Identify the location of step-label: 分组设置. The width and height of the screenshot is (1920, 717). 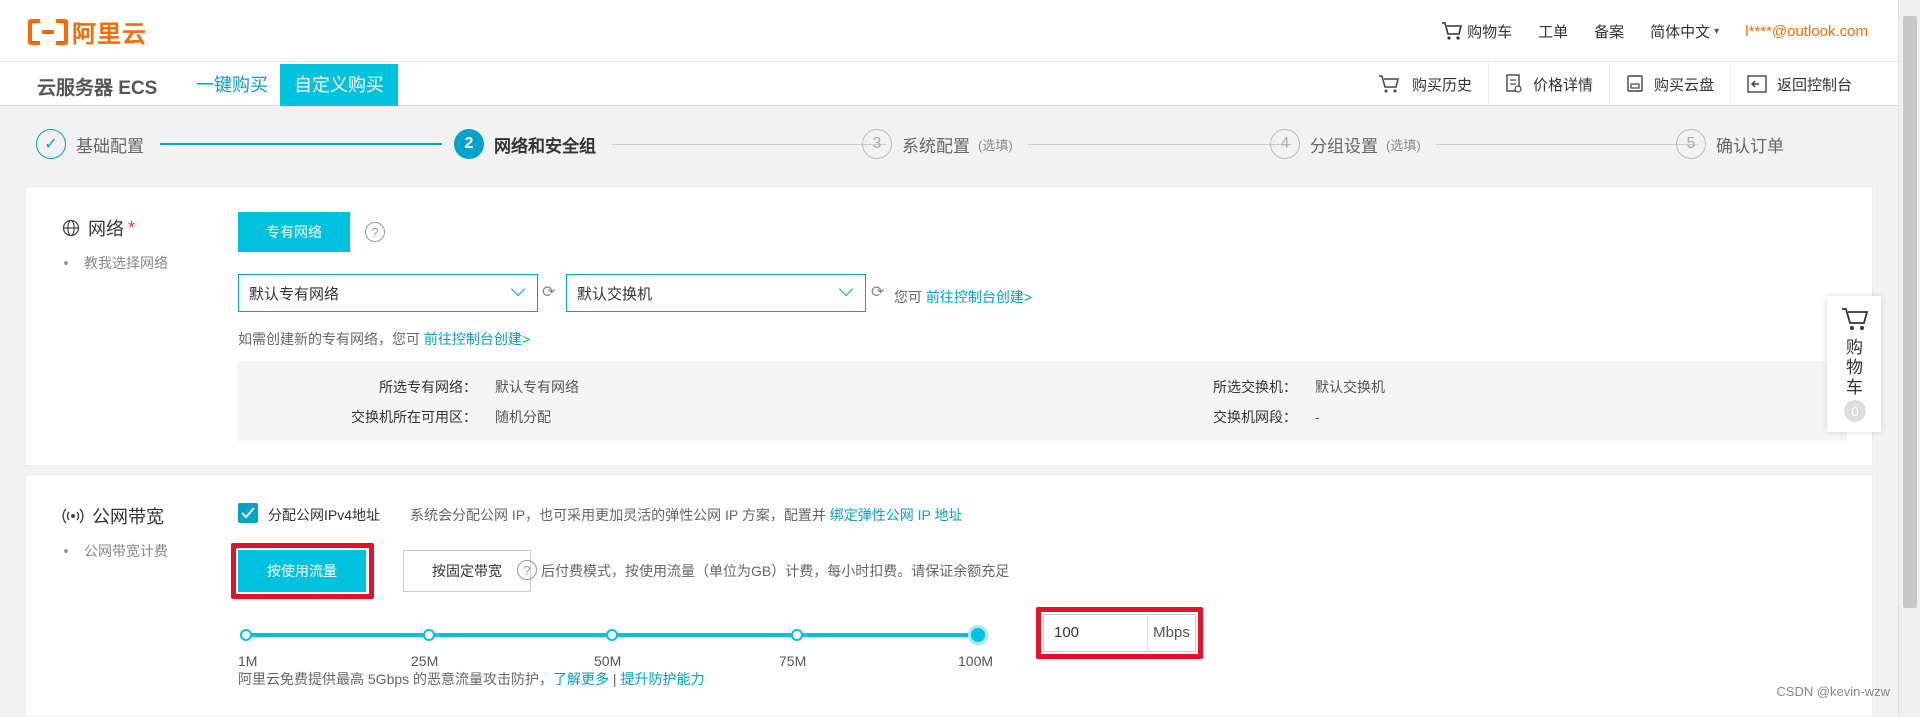
(1344, 146).